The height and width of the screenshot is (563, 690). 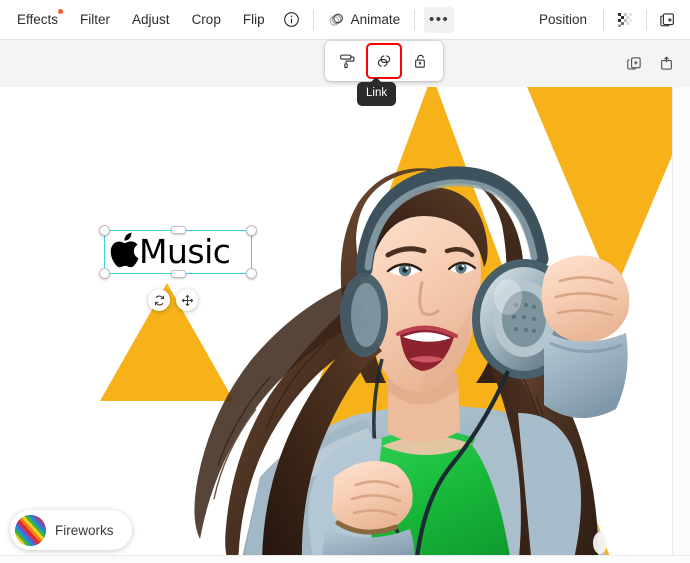 I want to click on link-chain-icon, so click(x=384, y=61).